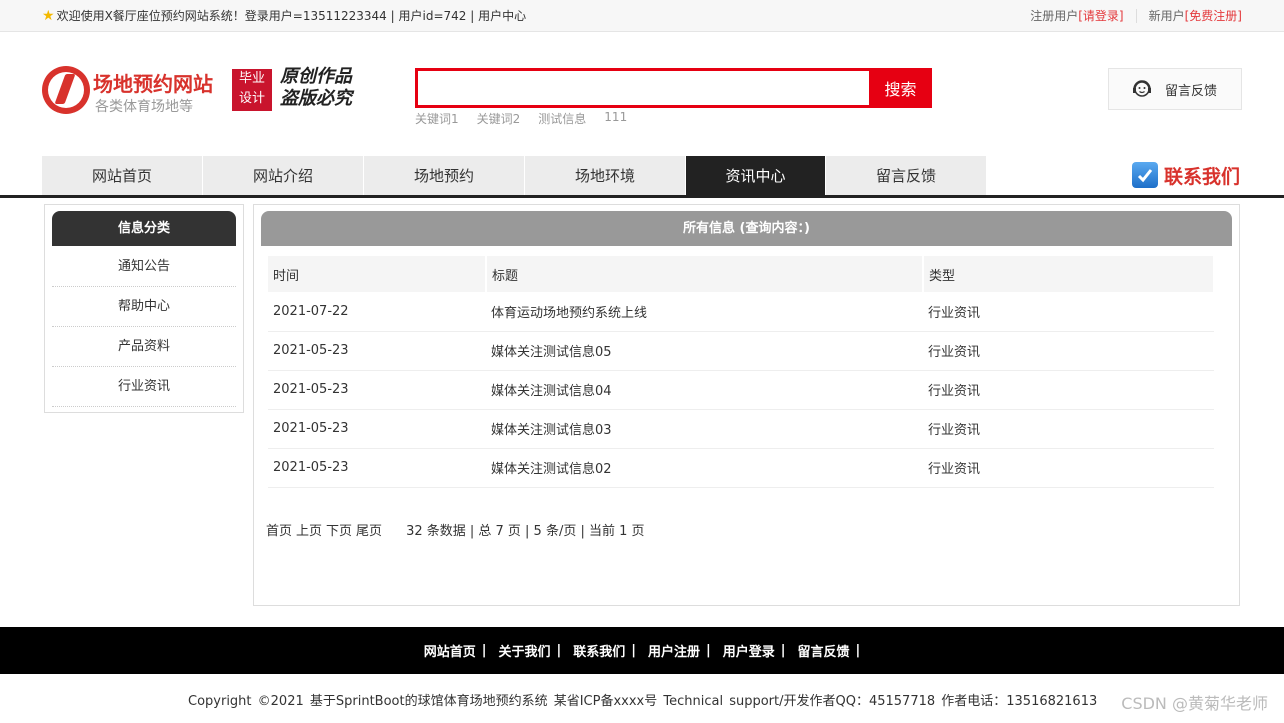 The width and height of the screenshot is (1284, 723). I want to click on nav-item-news: 资讯中心, so click(755, 176).